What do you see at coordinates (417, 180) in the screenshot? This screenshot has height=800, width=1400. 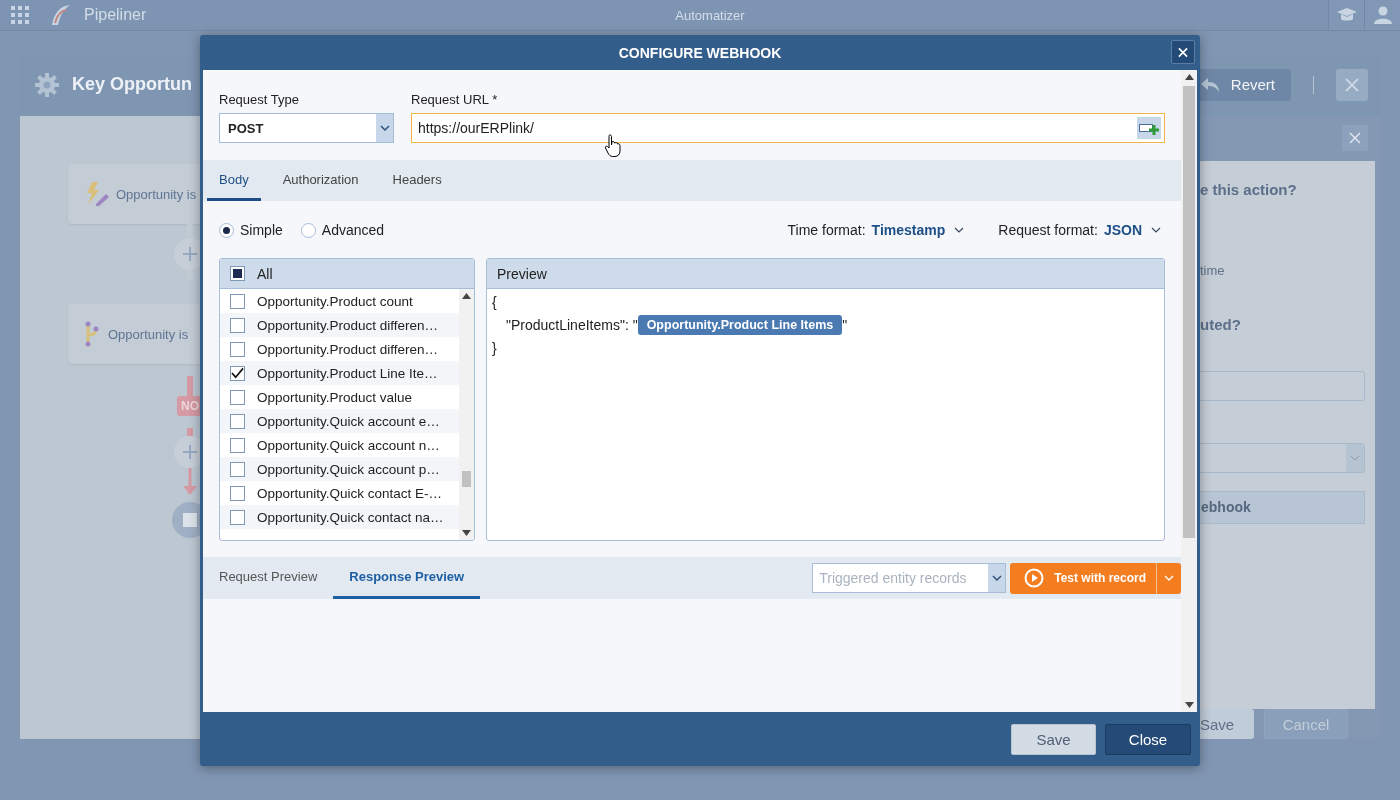 I see `tab: Headers` at bounding box center [417, 180].